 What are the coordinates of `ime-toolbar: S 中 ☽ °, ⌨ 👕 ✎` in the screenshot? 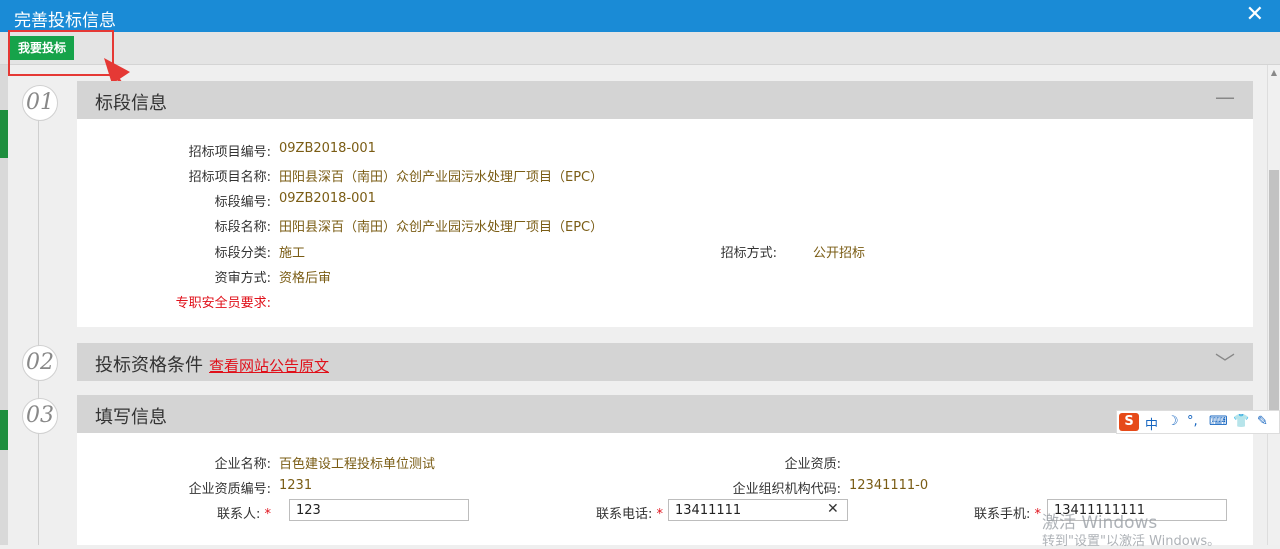 It's located at (1198, 422).